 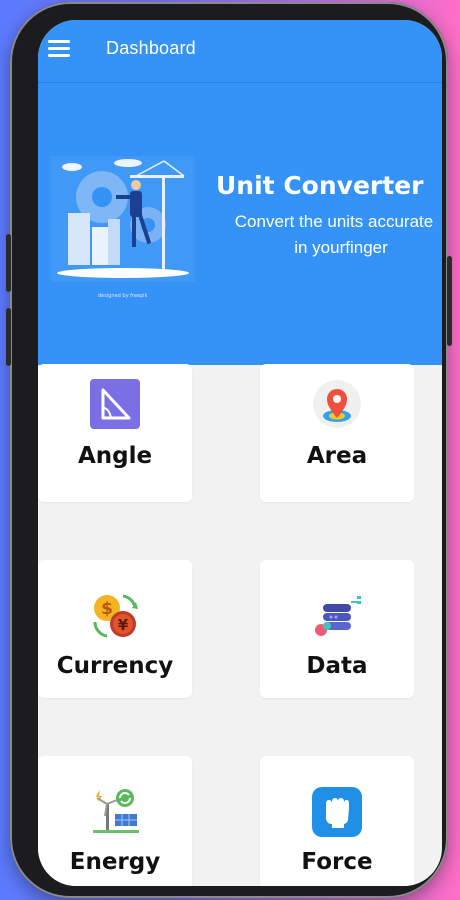 I want to click on category-label: Area, so click(x=337, y=456).